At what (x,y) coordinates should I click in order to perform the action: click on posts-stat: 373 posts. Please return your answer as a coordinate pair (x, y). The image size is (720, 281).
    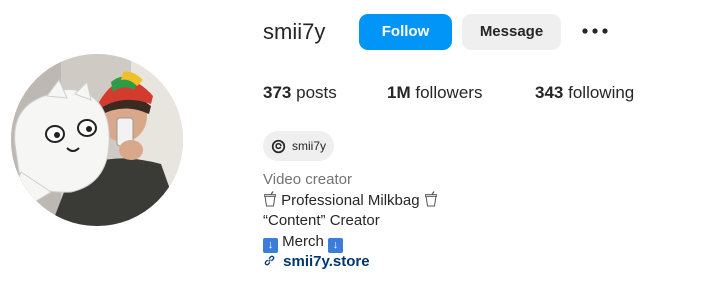
    Looking at the image, I should click on (300, 93).